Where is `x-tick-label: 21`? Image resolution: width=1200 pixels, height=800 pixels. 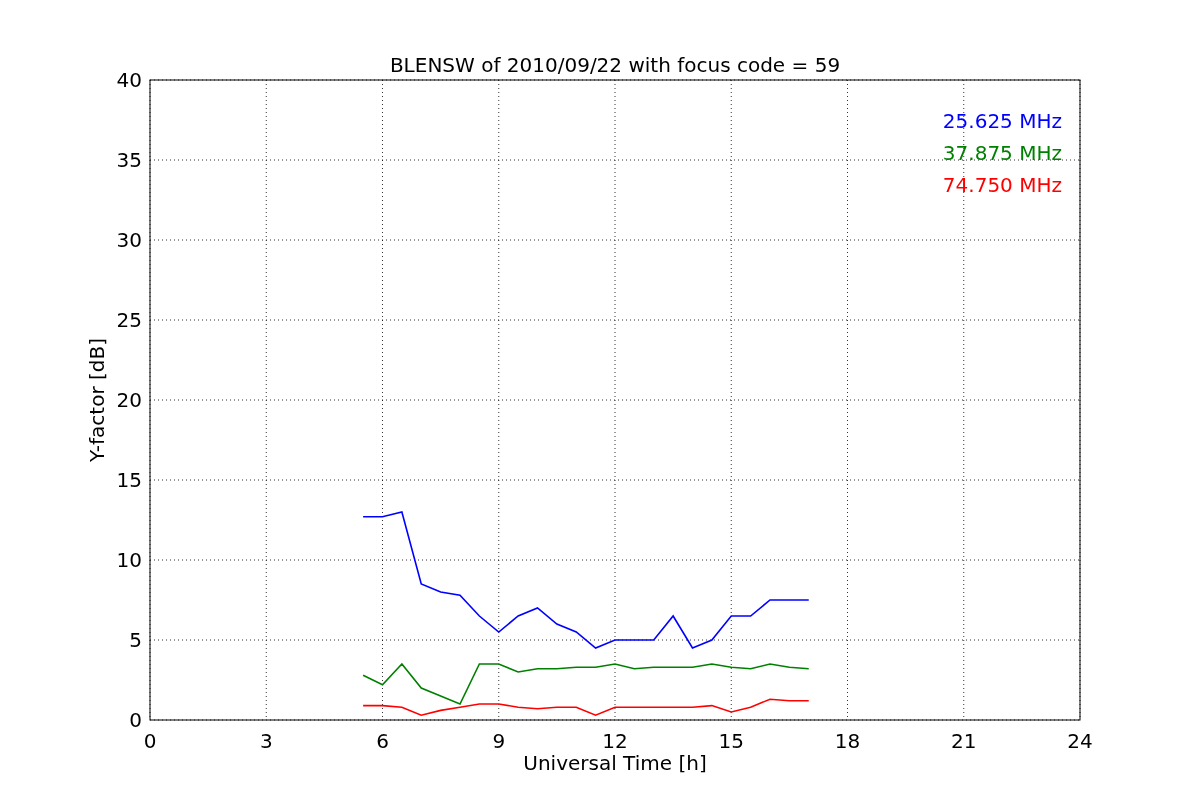 x-tick-label: 21 is located at coordinates (964, 741).